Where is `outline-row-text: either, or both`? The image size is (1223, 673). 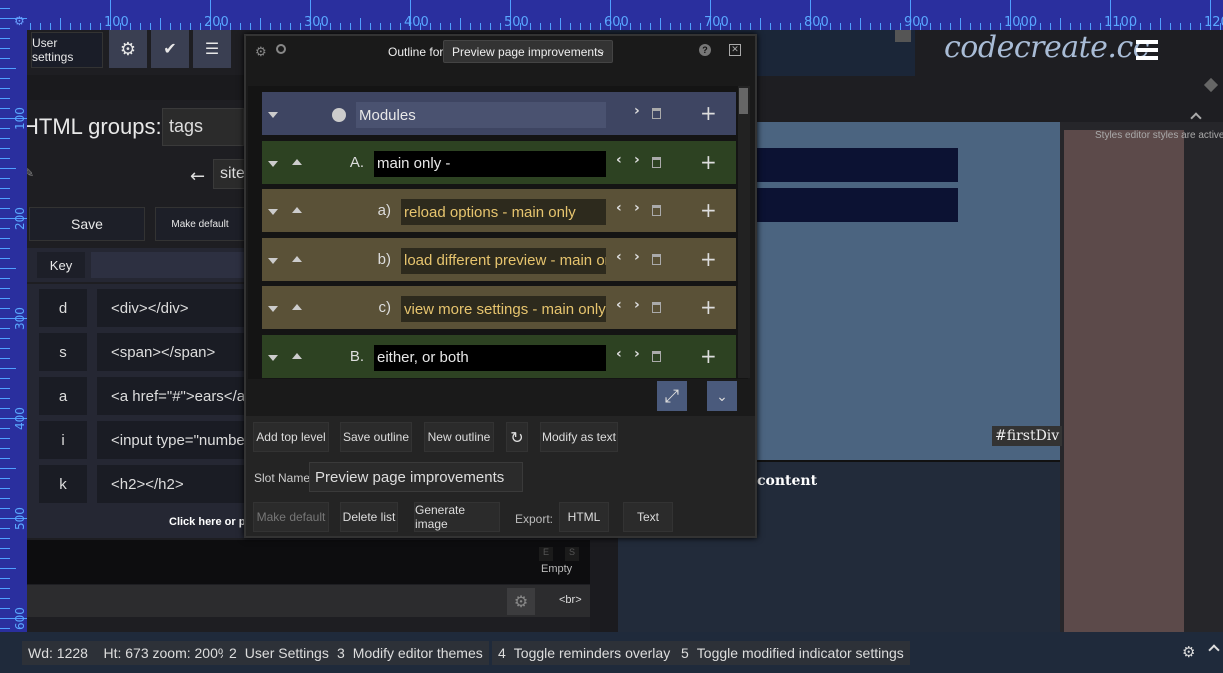 outline-row-text: either, or both is located at coordinates (490, 357).